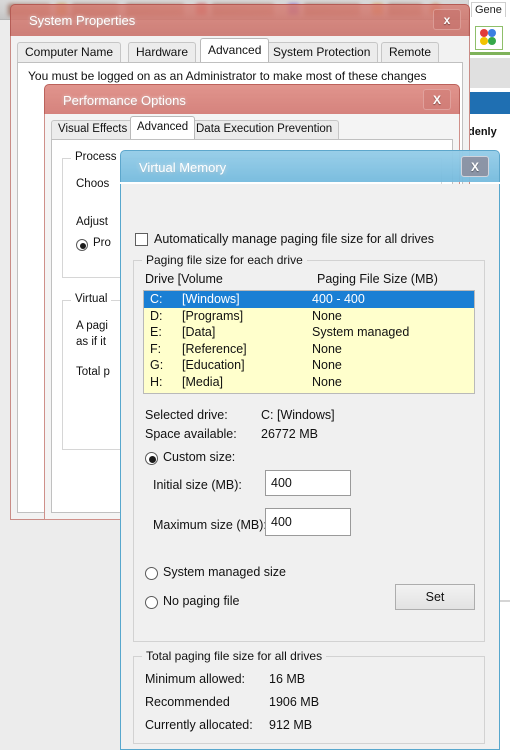  Describe the element at coordinates (202, 381) in the screenshot. I see `drive-volume: [Media]` at that location.